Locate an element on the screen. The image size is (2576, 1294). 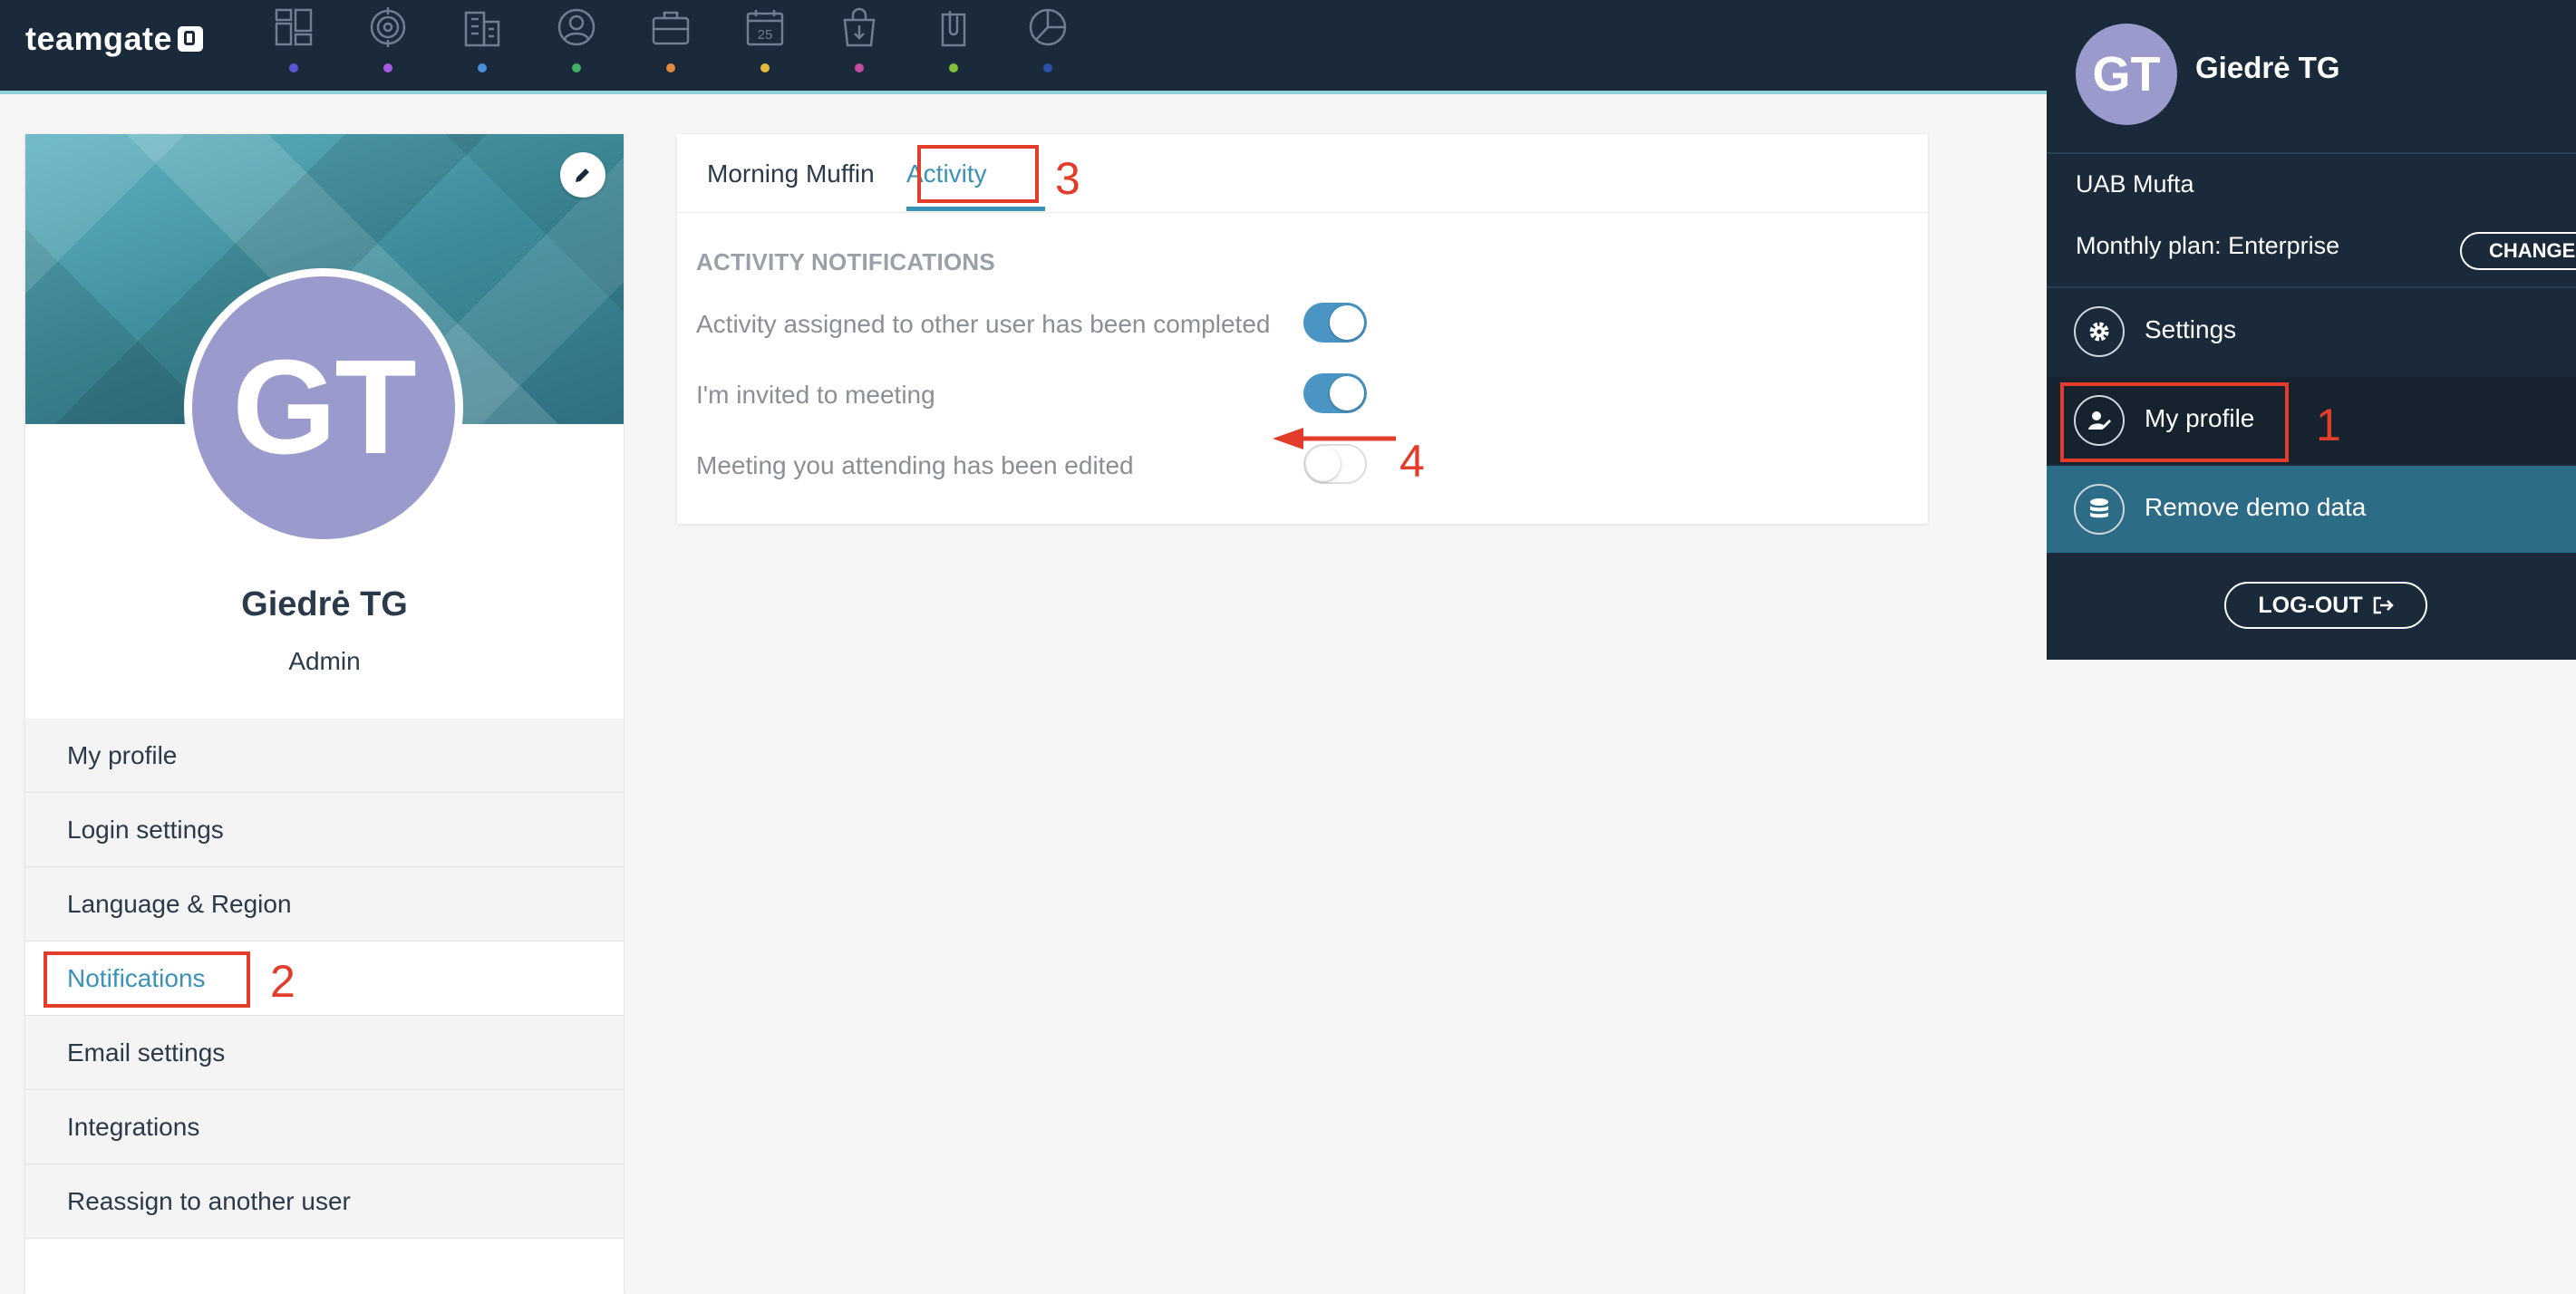
annotation-step-1: 1 is located at coordinates (2328, 425).